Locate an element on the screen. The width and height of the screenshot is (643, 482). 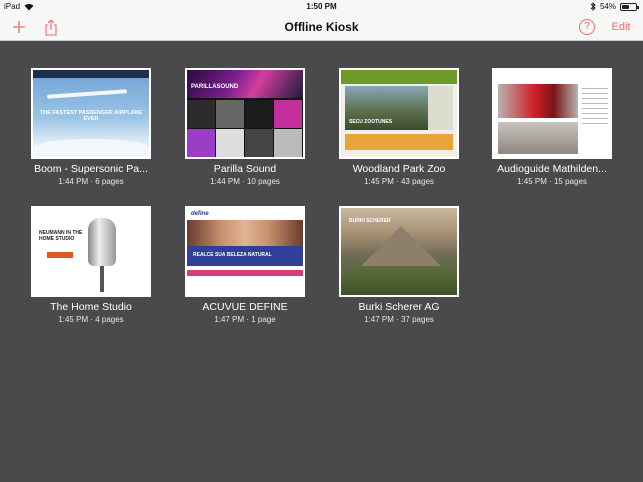
page-title: Offline Kiosk is located at coordinates (321, 27).